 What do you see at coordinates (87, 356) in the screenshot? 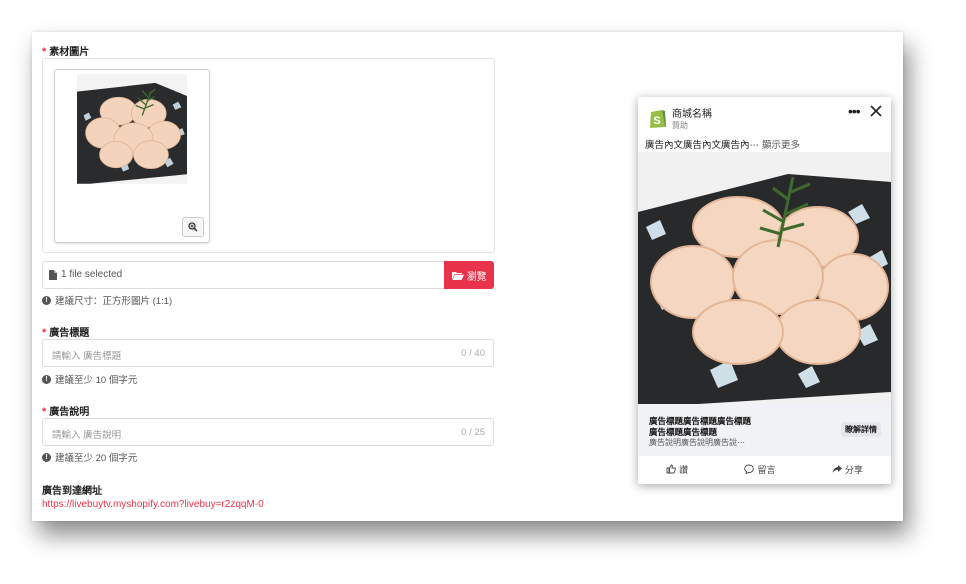
I see `title-placeholder: 請輸入 廣告標題` at bounding box center [87, 356].